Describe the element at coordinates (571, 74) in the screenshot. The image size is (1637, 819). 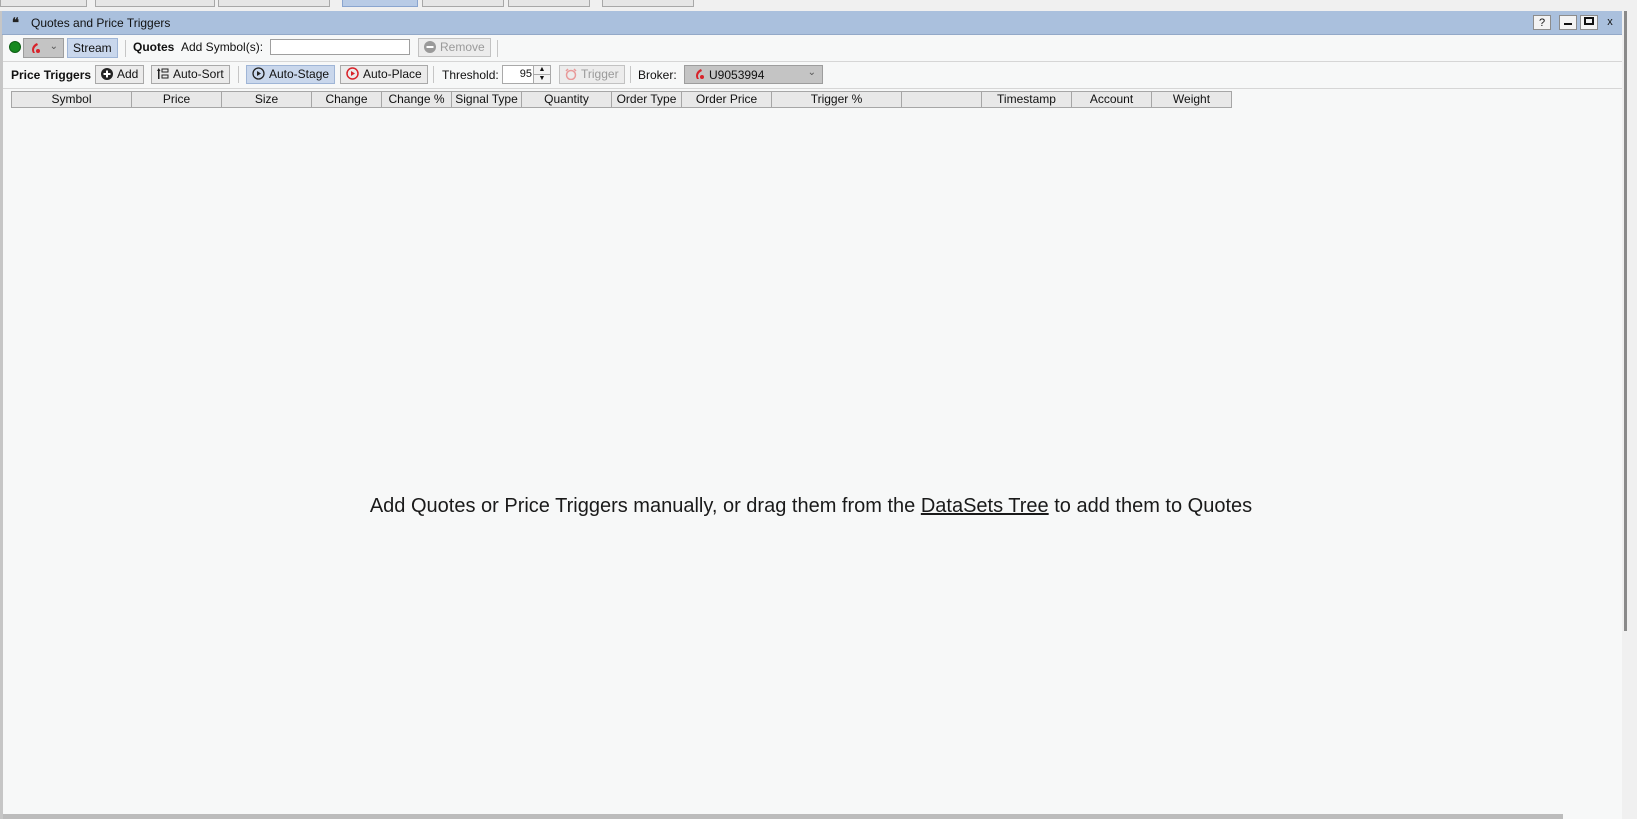
I see `alarm-clock-icon` at that location.